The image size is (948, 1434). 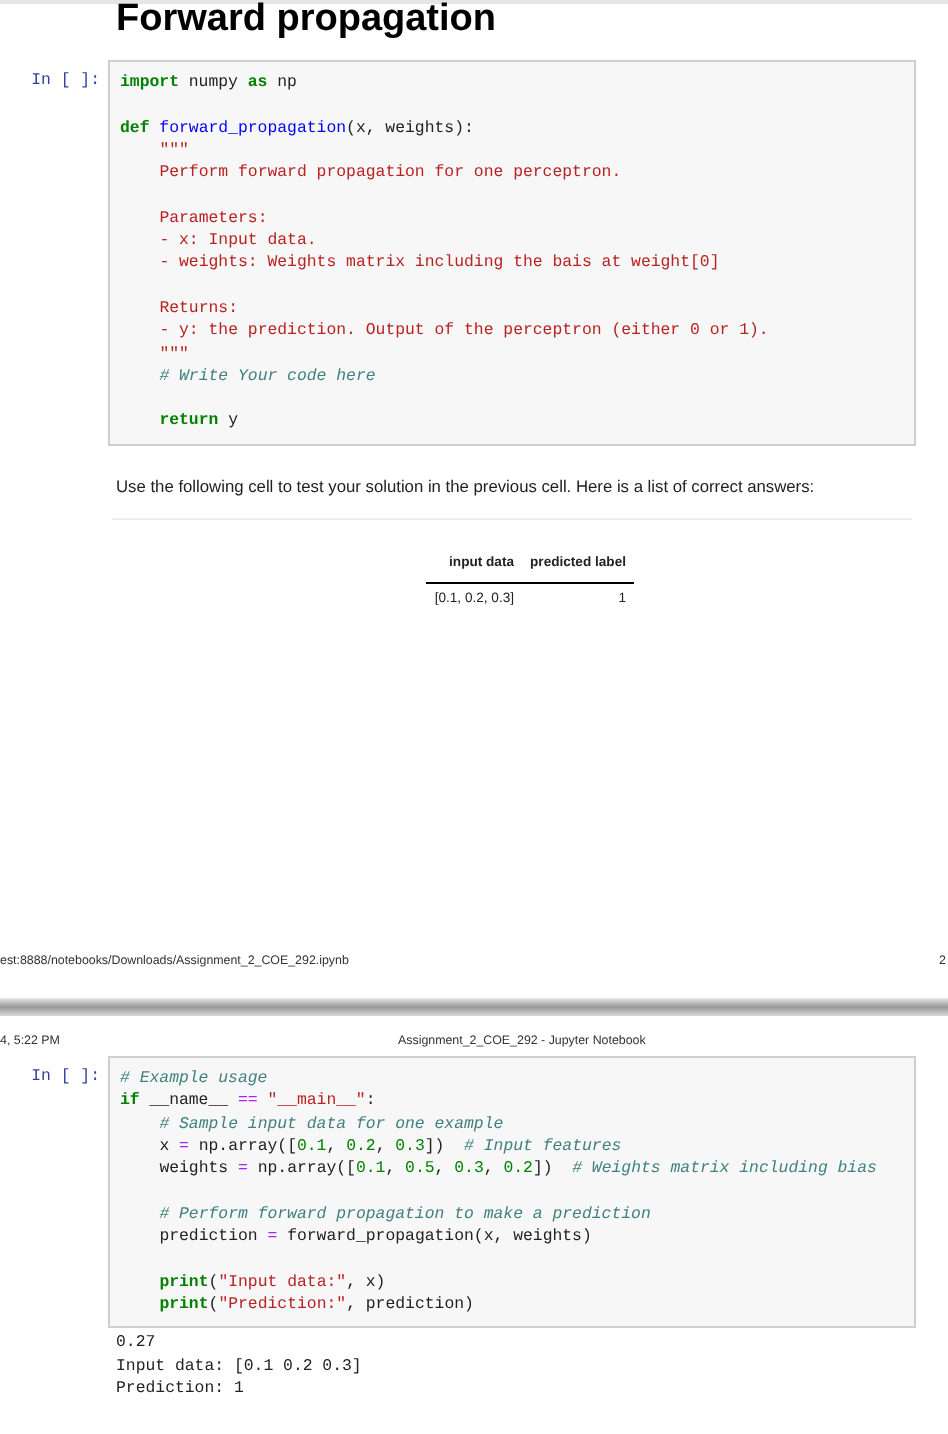 I want to click on code-line: weights = np.array([0.1, 0.5, 0.3, 0.2]) # Weights matrix including bias, so click(x=518, y=1170).